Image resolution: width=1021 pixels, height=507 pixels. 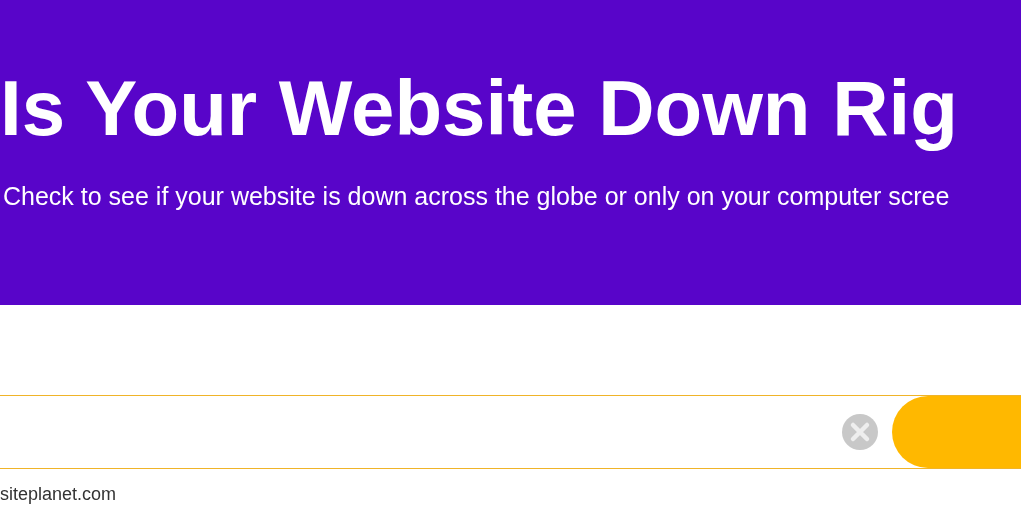 I want to click on check-button, so click(x=956, y=432).